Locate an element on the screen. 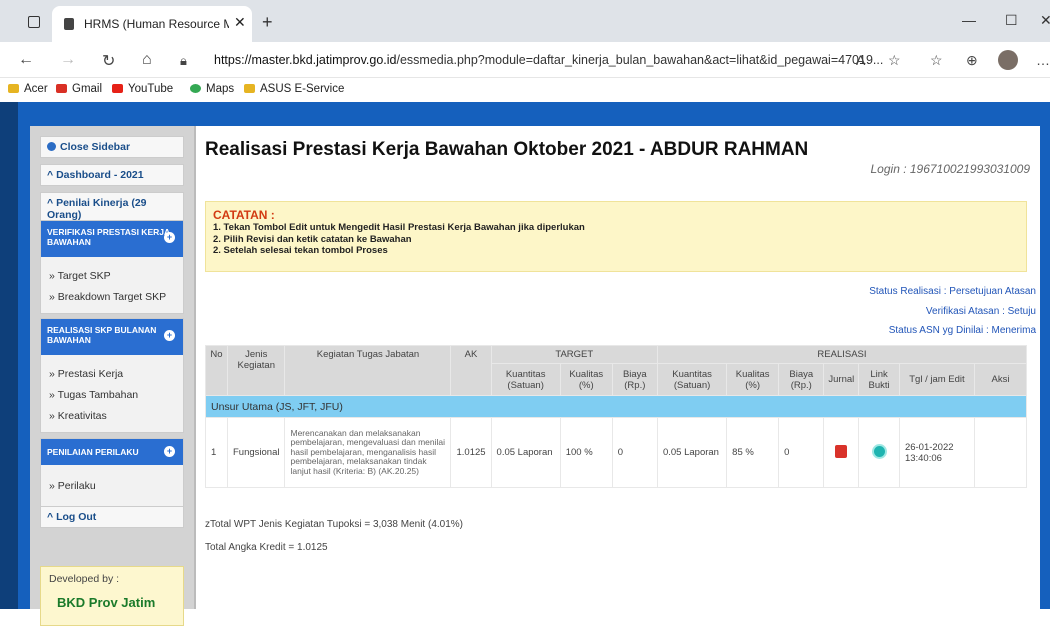 This screenshot has height=626, width=1050. verifikasi-atasan: Verifikasi Atasan : Setuju is located at coordinates (980, 311).